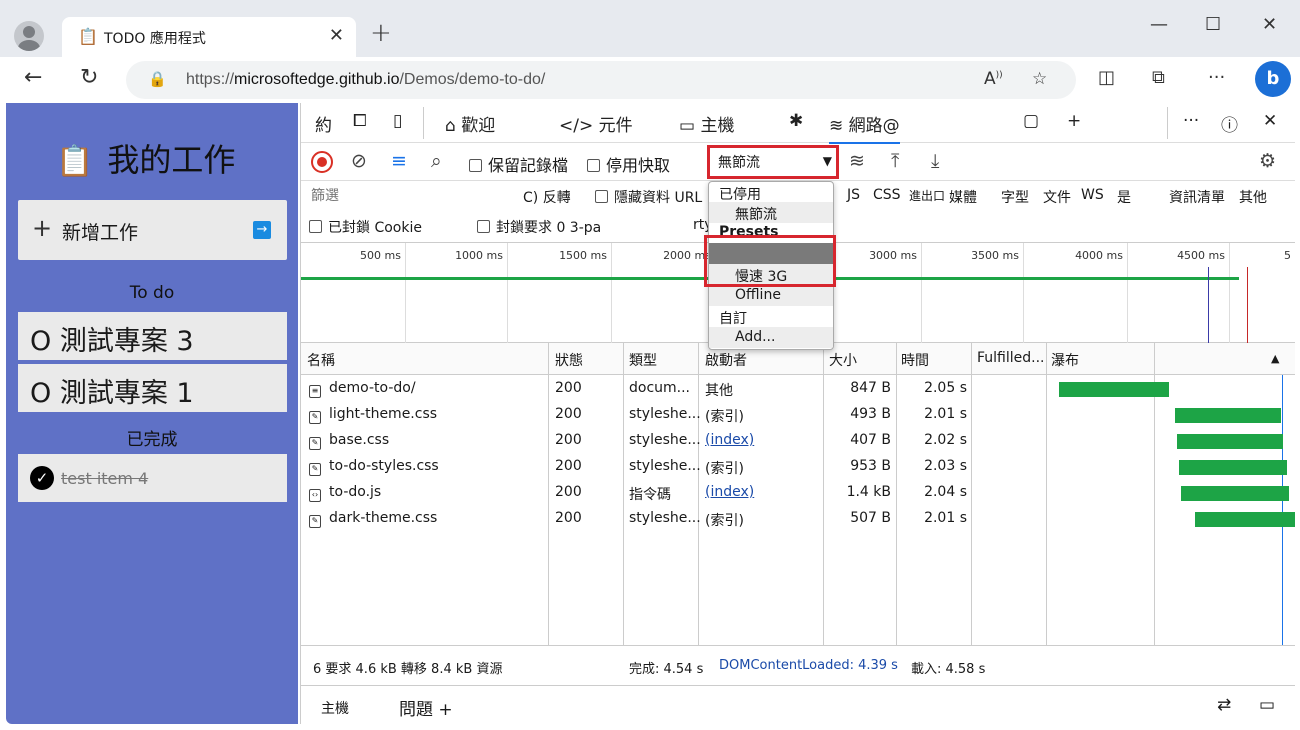 The height and width of the screenshot is (730, 1300). What do you see at coordinates (1065, 360) in the screenshot?
I see `col-waterfall: 瀑布` at bounding box center [1065, 360].